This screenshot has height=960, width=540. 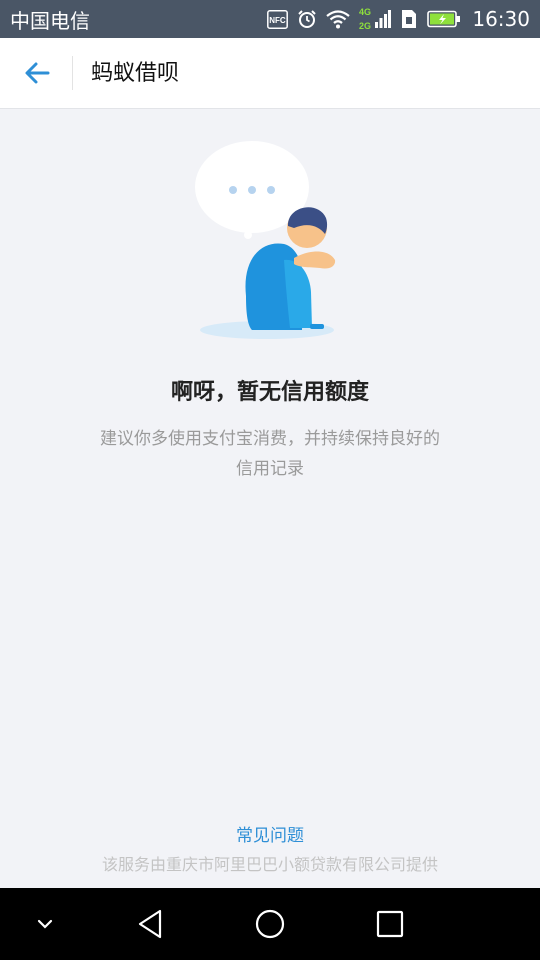 I want to click on network-2g-label: 2G, so click(x=365, y=26).